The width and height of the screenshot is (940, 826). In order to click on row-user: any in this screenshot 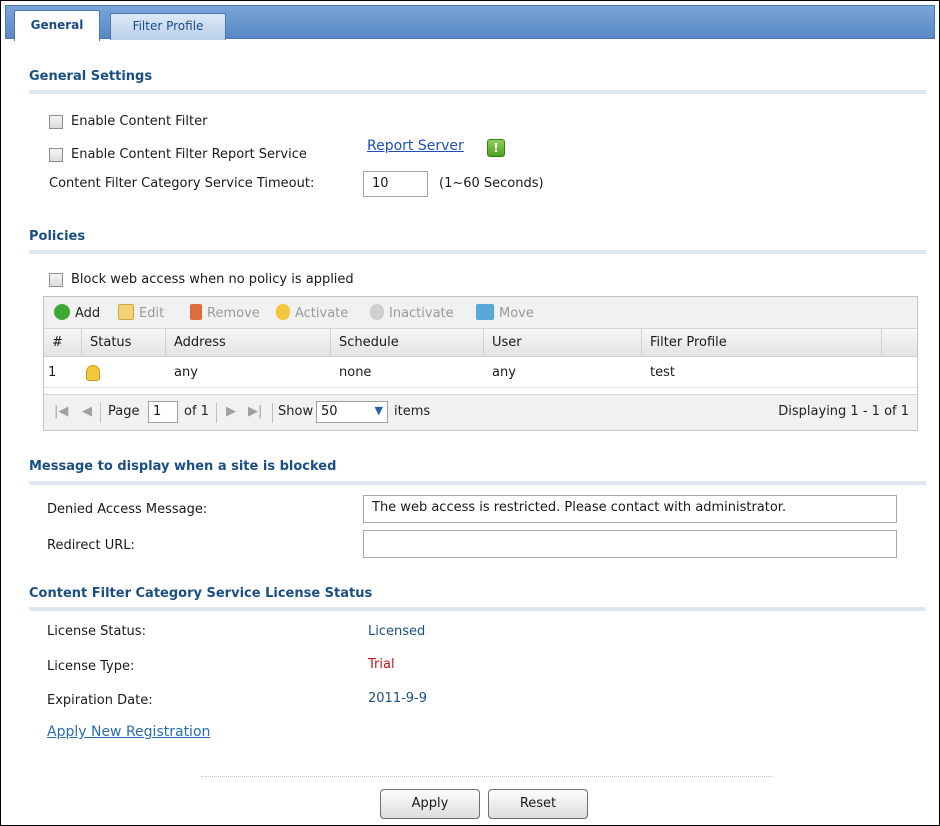, I will do `click(504, 372)`.